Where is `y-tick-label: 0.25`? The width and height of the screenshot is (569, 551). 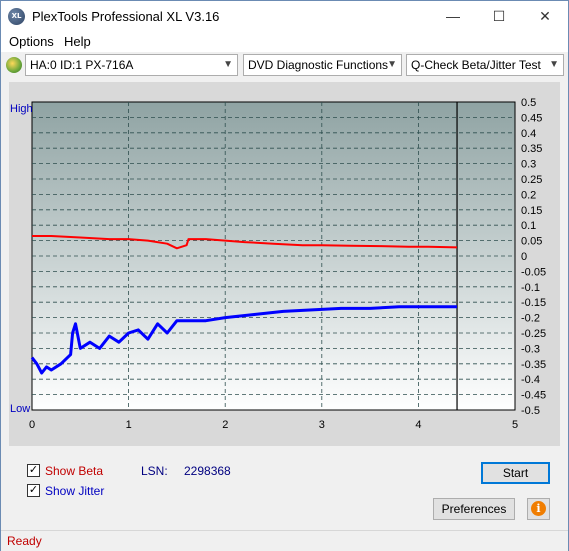
y-tick-label: 0.25 is located at coordinates (531, 180).